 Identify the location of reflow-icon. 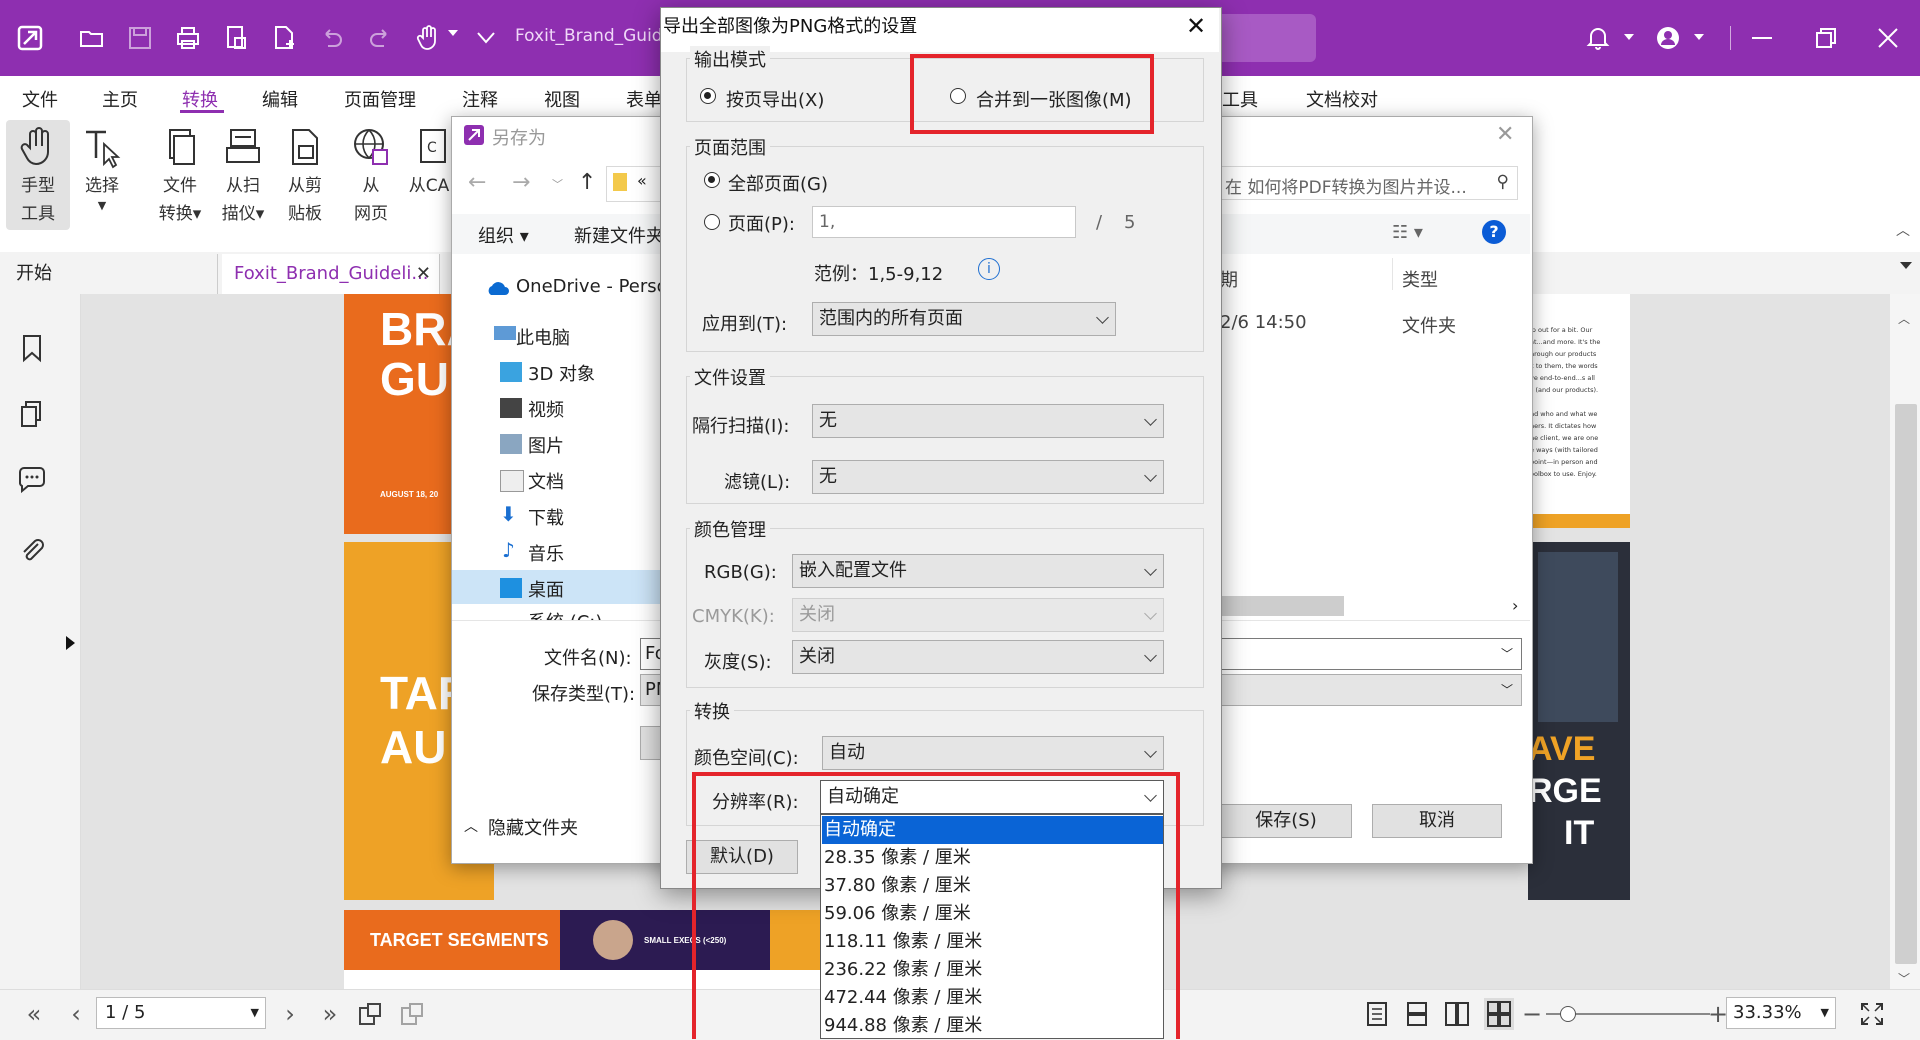
(412, 1014).